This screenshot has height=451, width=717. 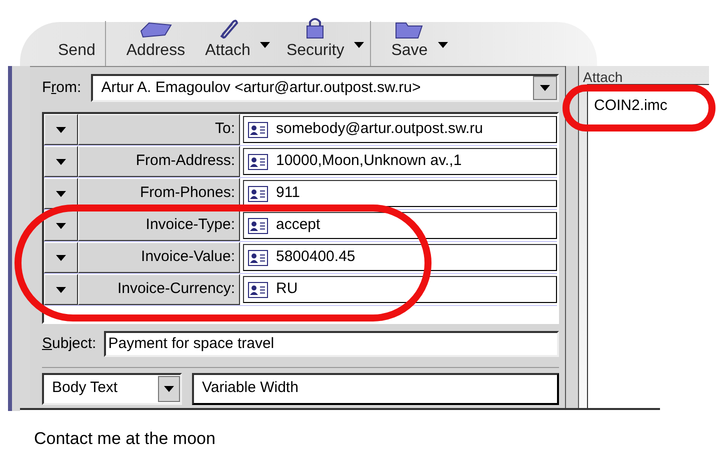 What do you see at coordinates (651, 106) in the screenshot?
I see `attachment-item: COIN2.imc` at bounding box center [651, 106].